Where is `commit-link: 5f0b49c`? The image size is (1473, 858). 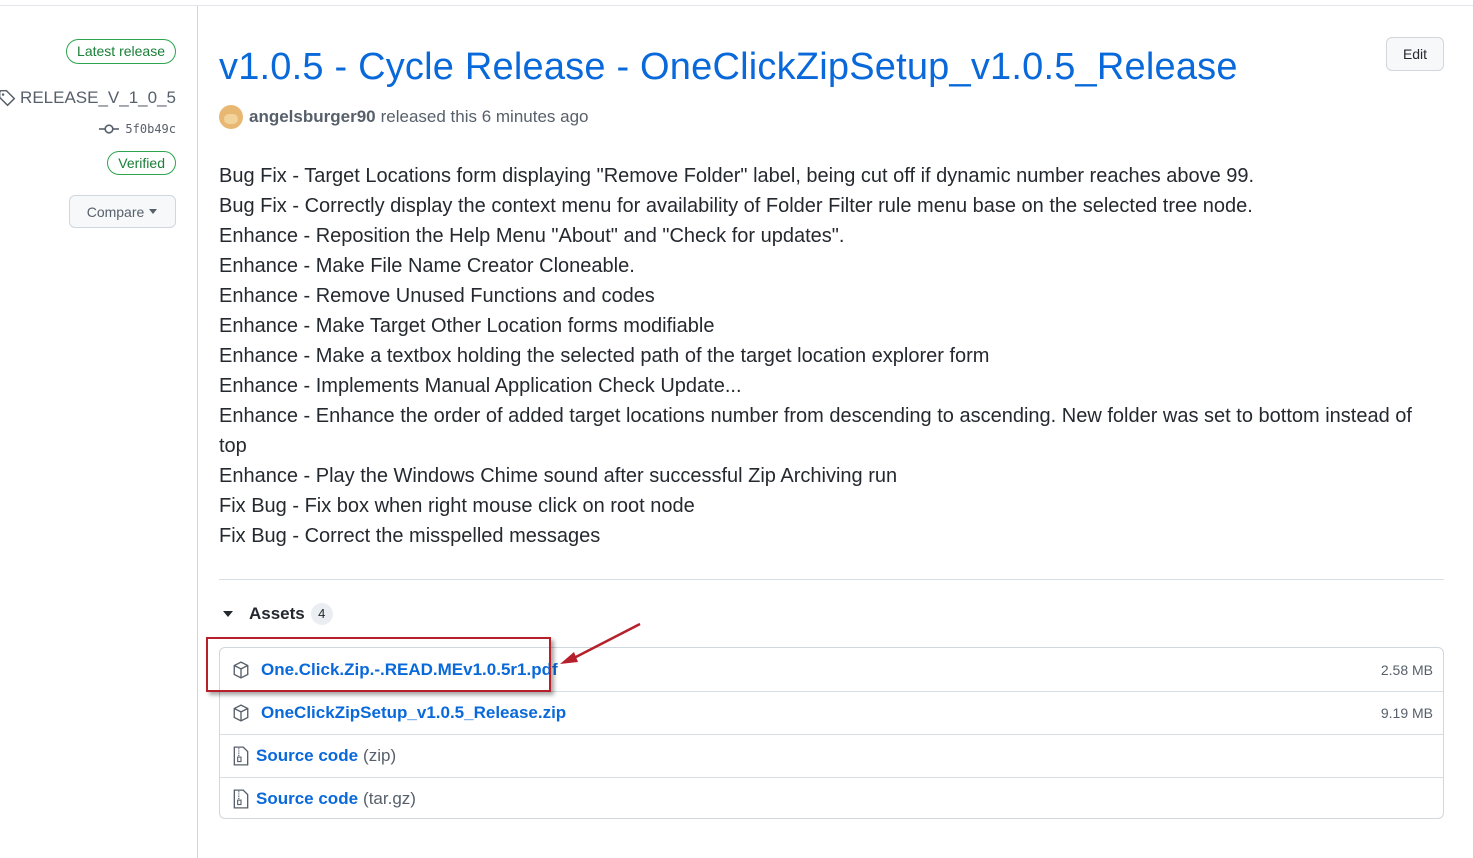
commit-link: 5f0b49c is located at coordinates (137, 129).